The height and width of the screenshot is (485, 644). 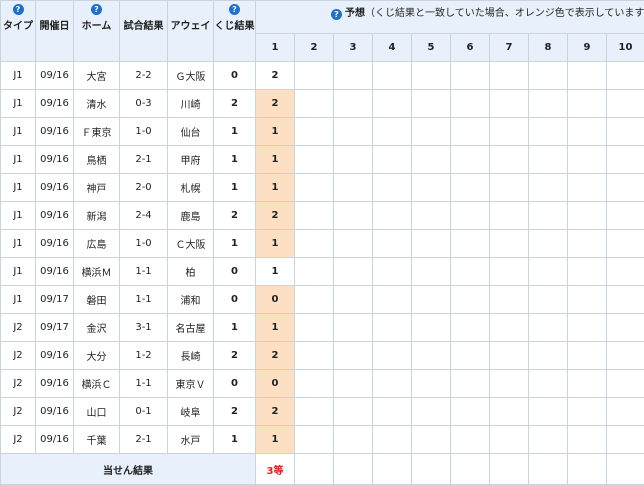 What do you see at coordinates (275, 384) in the screenshot?
I see `prediction-cell: 0` at bounding box center [275, 384].